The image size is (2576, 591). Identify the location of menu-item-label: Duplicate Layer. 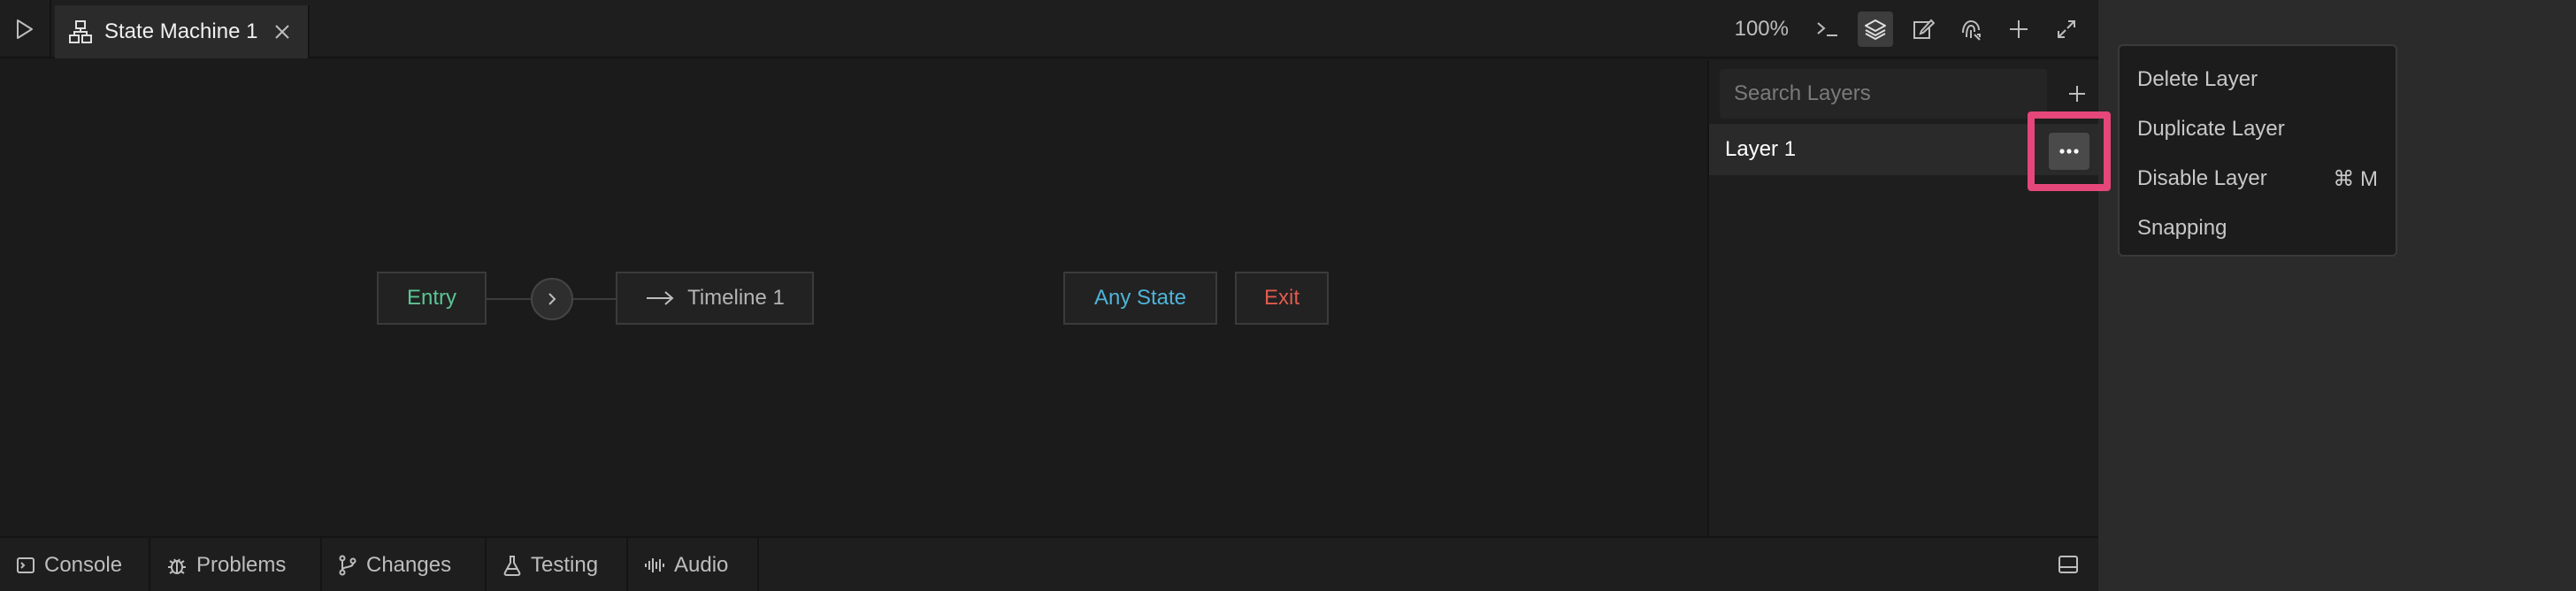
(2211, 129).